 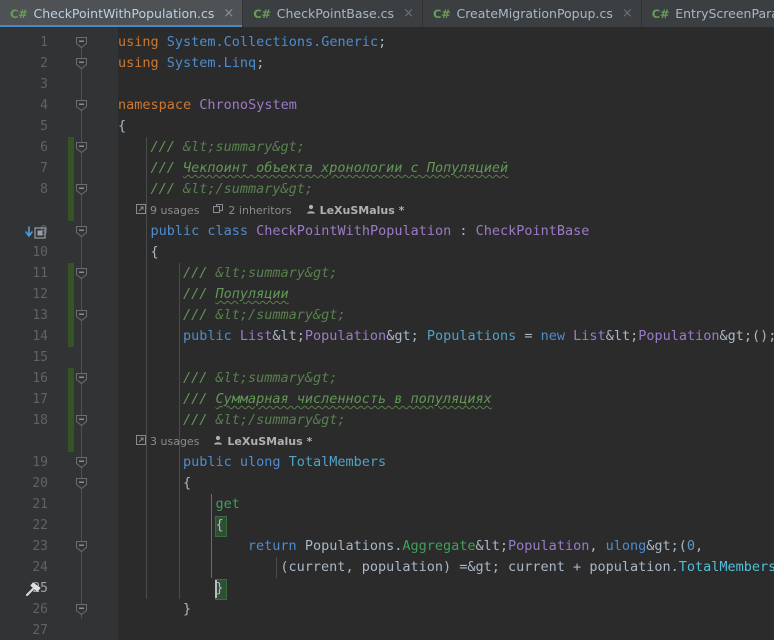 I want to click on author-icon, so click(x=218, y=441).